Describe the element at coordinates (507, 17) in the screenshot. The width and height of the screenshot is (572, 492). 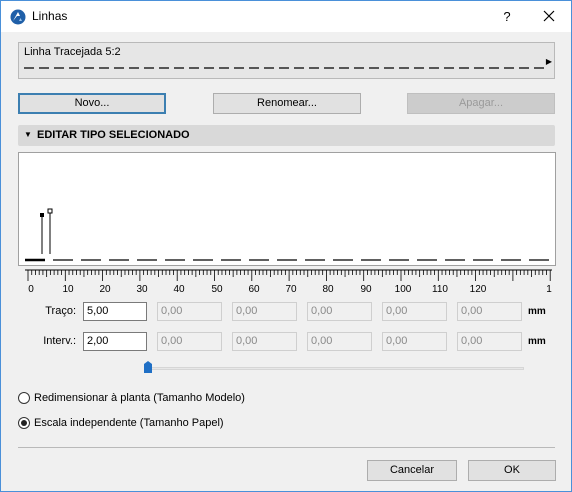
I see `help-button: ?` at that location.